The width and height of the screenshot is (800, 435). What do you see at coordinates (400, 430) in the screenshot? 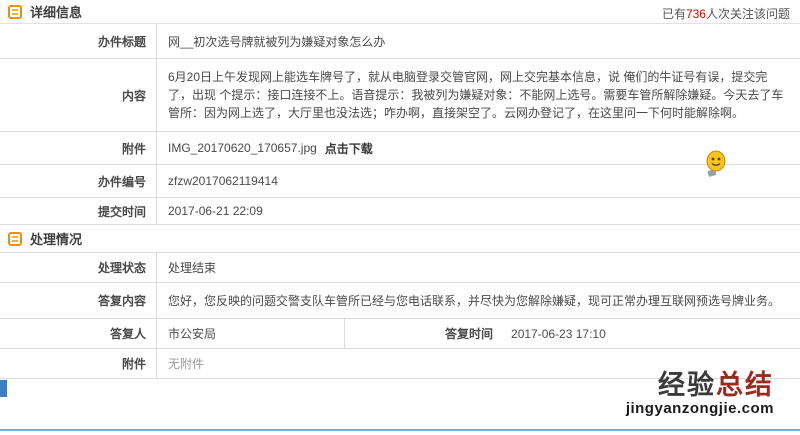
I see `bottom-divider-bar` at bounding box center [400, 430].